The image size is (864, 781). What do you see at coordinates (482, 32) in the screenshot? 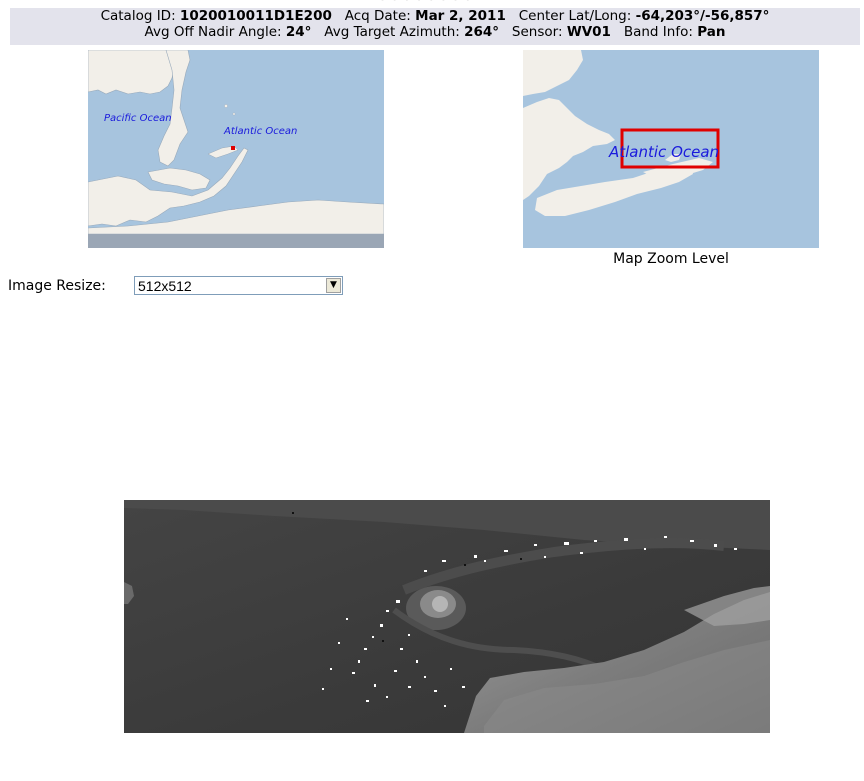
I see `target-azimuth-value: 264°` at bounding box center [482, 32].